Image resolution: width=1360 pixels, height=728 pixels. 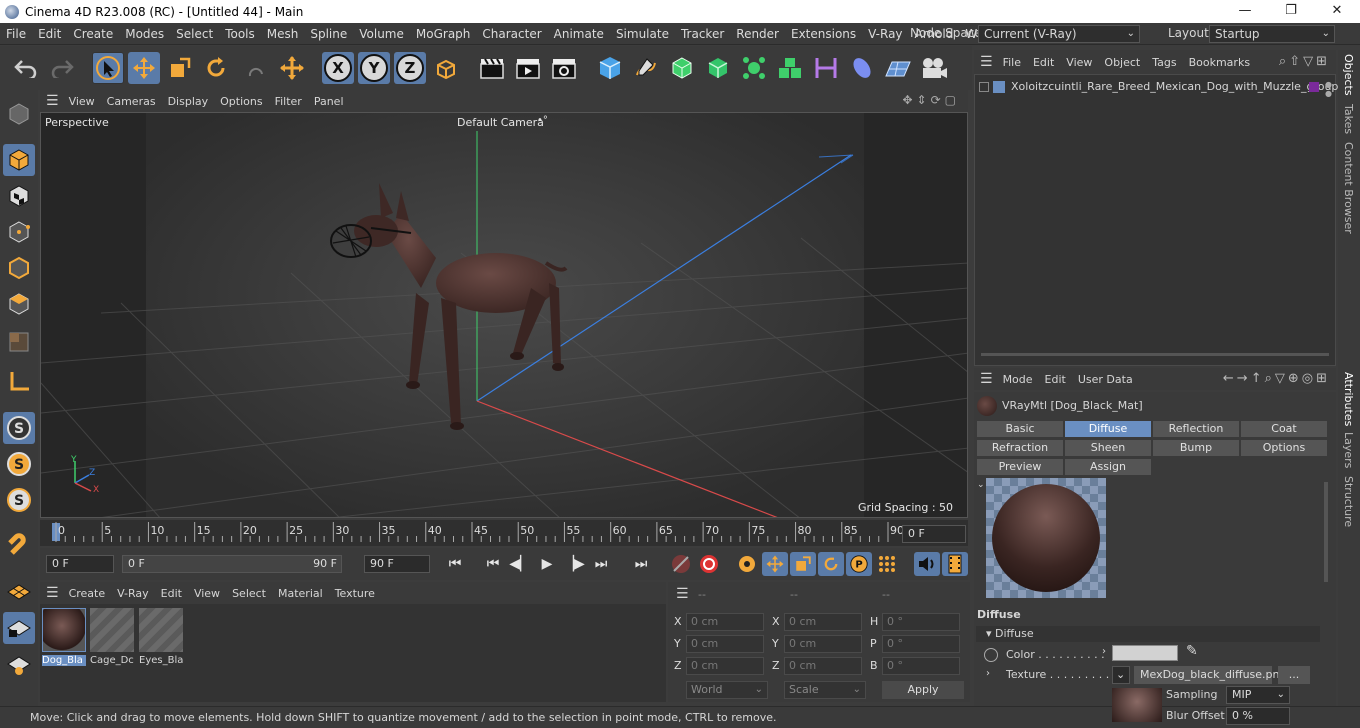 What do you see at coordinates (19, 500) in the screenshot?
I see `symmetry-button: S` at bounding box center [19, 500].